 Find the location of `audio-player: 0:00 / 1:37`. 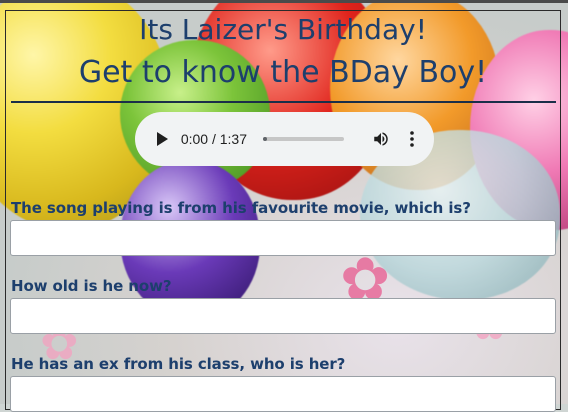

audio-player: 0:00 / 1:37 is located at coordinates (284, 139).